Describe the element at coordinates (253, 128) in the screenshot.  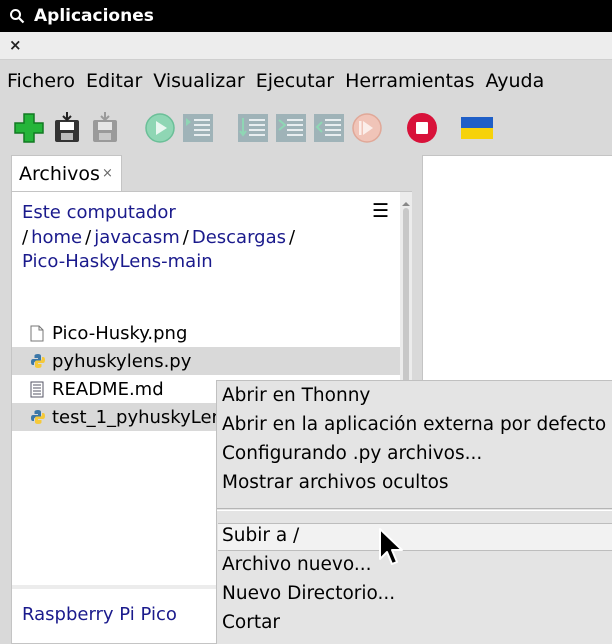
I see `step-over-icon` at that location.